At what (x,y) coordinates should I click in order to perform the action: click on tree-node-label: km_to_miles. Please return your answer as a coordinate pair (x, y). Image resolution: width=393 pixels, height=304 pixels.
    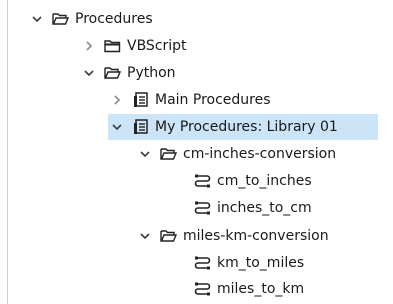
    Looking at the image, I should click on (261, 263).